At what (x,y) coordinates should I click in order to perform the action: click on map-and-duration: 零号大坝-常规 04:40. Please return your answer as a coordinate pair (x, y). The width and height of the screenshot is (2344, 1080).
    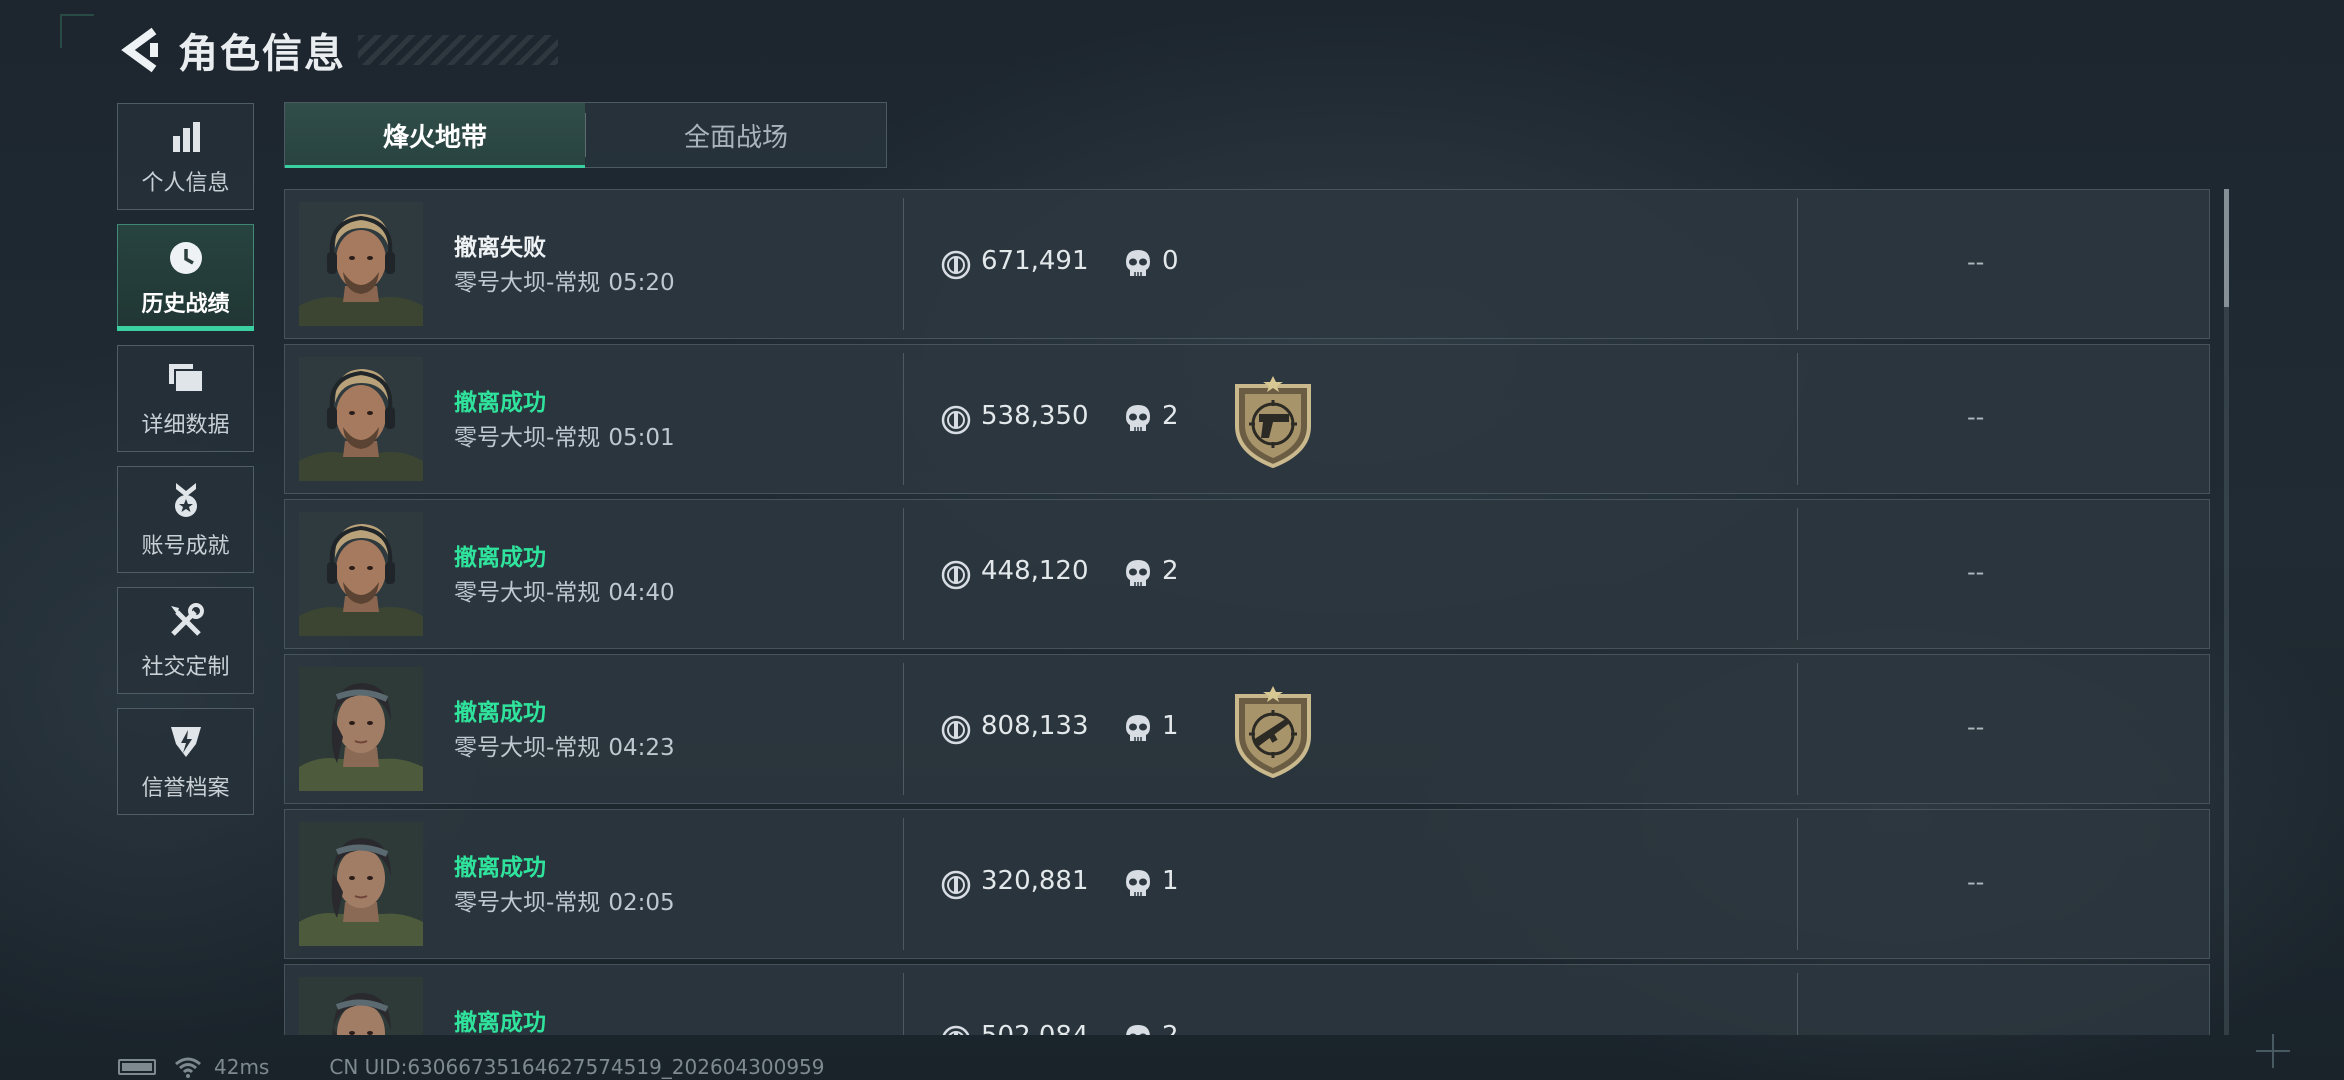
    Looking at the image, I should click on (564, 590).